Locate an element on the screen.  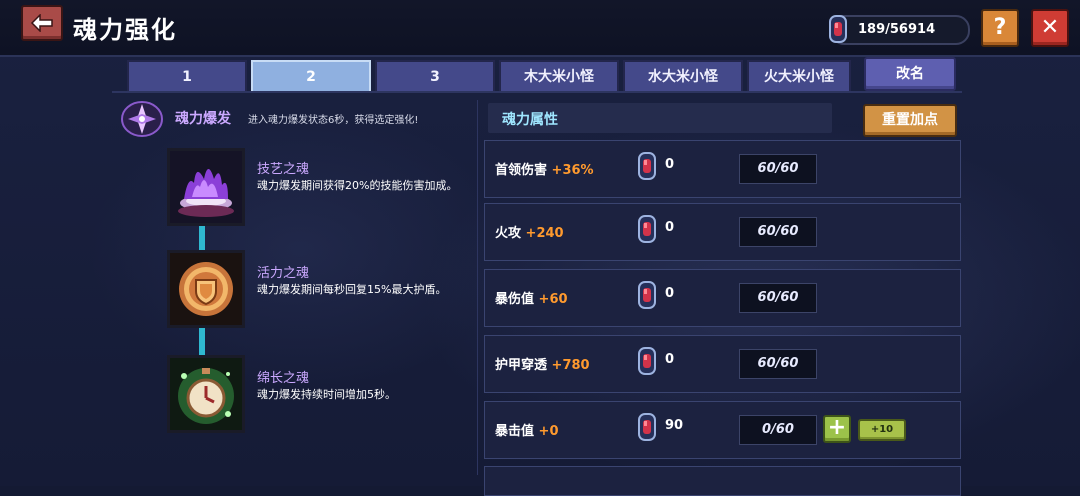
attribute-bonus: +240 is located at coordinates (544, 233).